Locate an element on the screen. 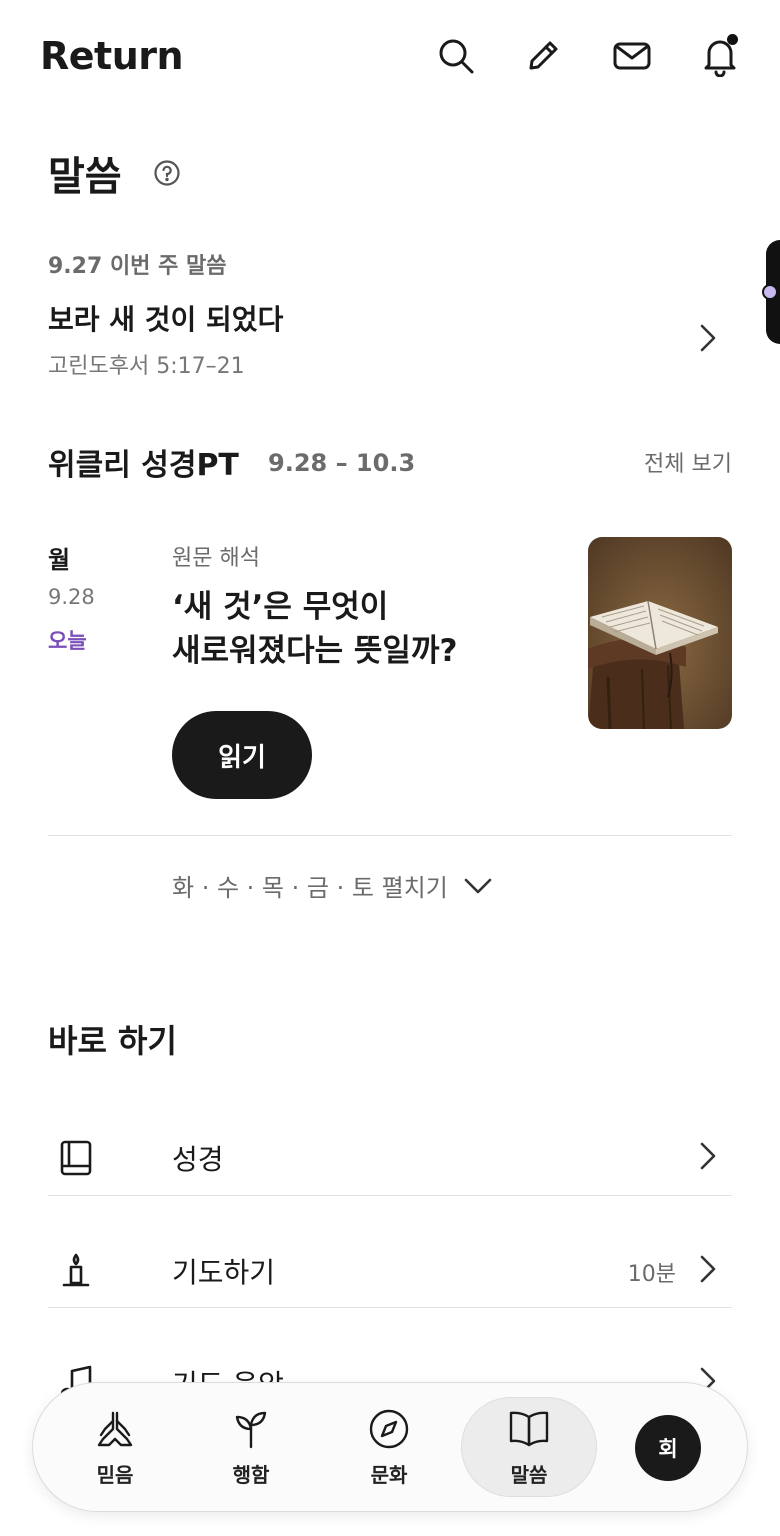 This screenshot has width=780, height=1536. view-all-link: 전체 보기 is located at coordinates (688, 462).